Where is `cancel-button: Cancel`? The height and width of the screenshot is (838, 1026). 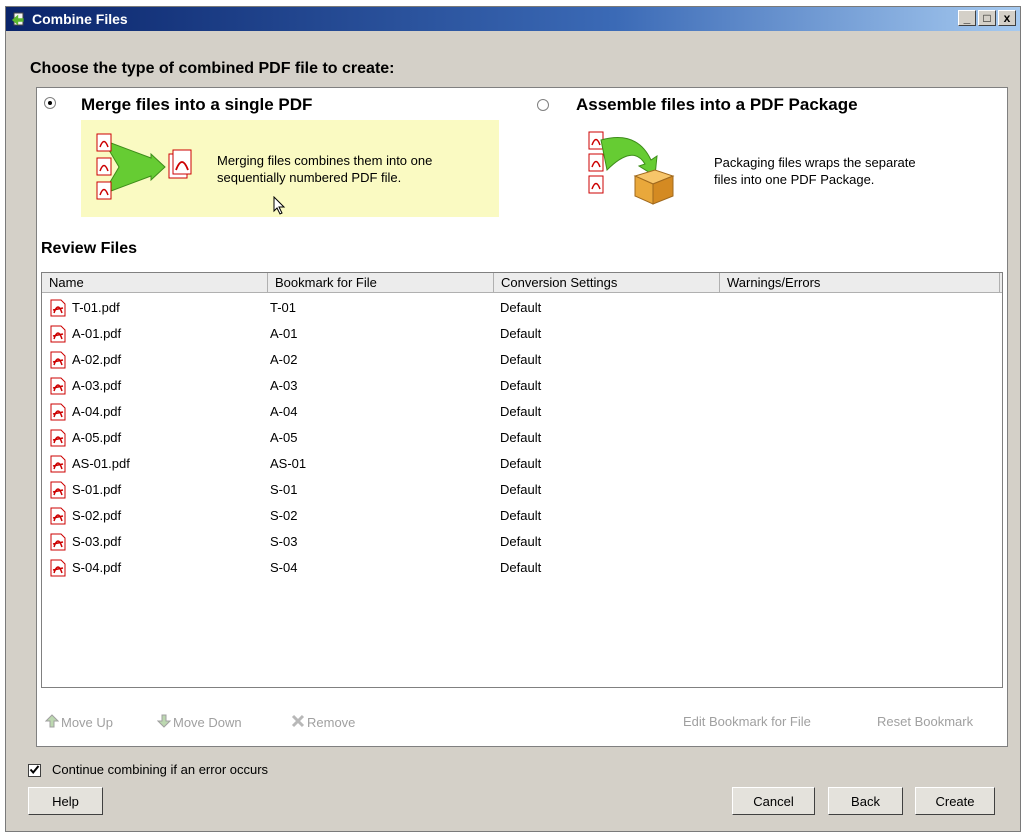 cancel-button: Cancel is located at coordinates (773, 801).